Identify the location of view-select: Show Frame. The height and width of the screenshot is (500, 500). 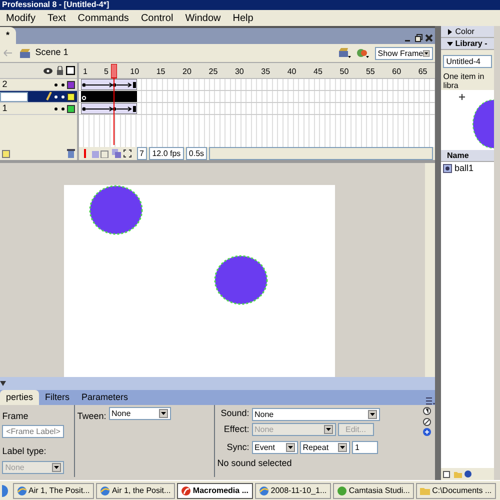
(403, 53).